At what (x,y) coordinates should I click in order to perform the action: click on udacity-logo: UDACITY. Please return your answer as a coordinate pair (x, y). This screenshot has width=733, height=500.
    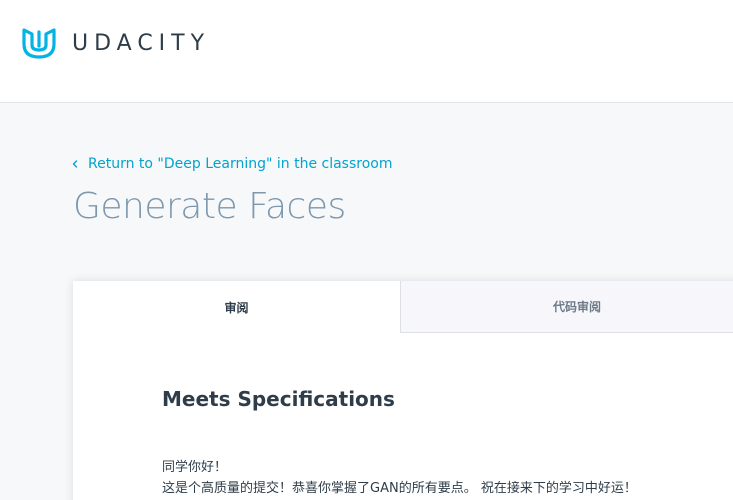
    Looking at the image, I should click on (115, 43).